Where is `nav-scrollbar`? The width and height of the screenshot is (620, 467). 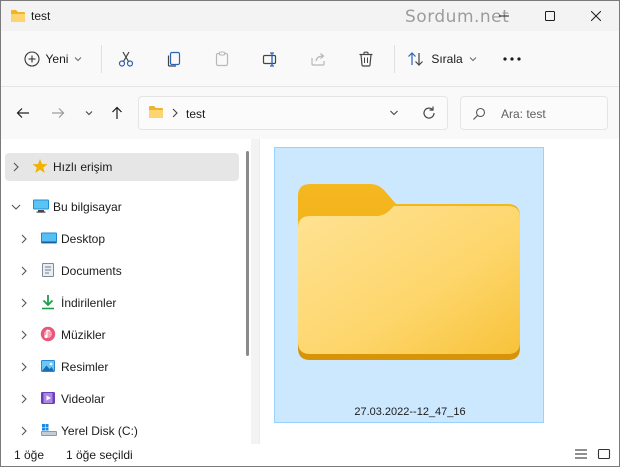
nav-scrollbar is located at coordinates (247, 253).